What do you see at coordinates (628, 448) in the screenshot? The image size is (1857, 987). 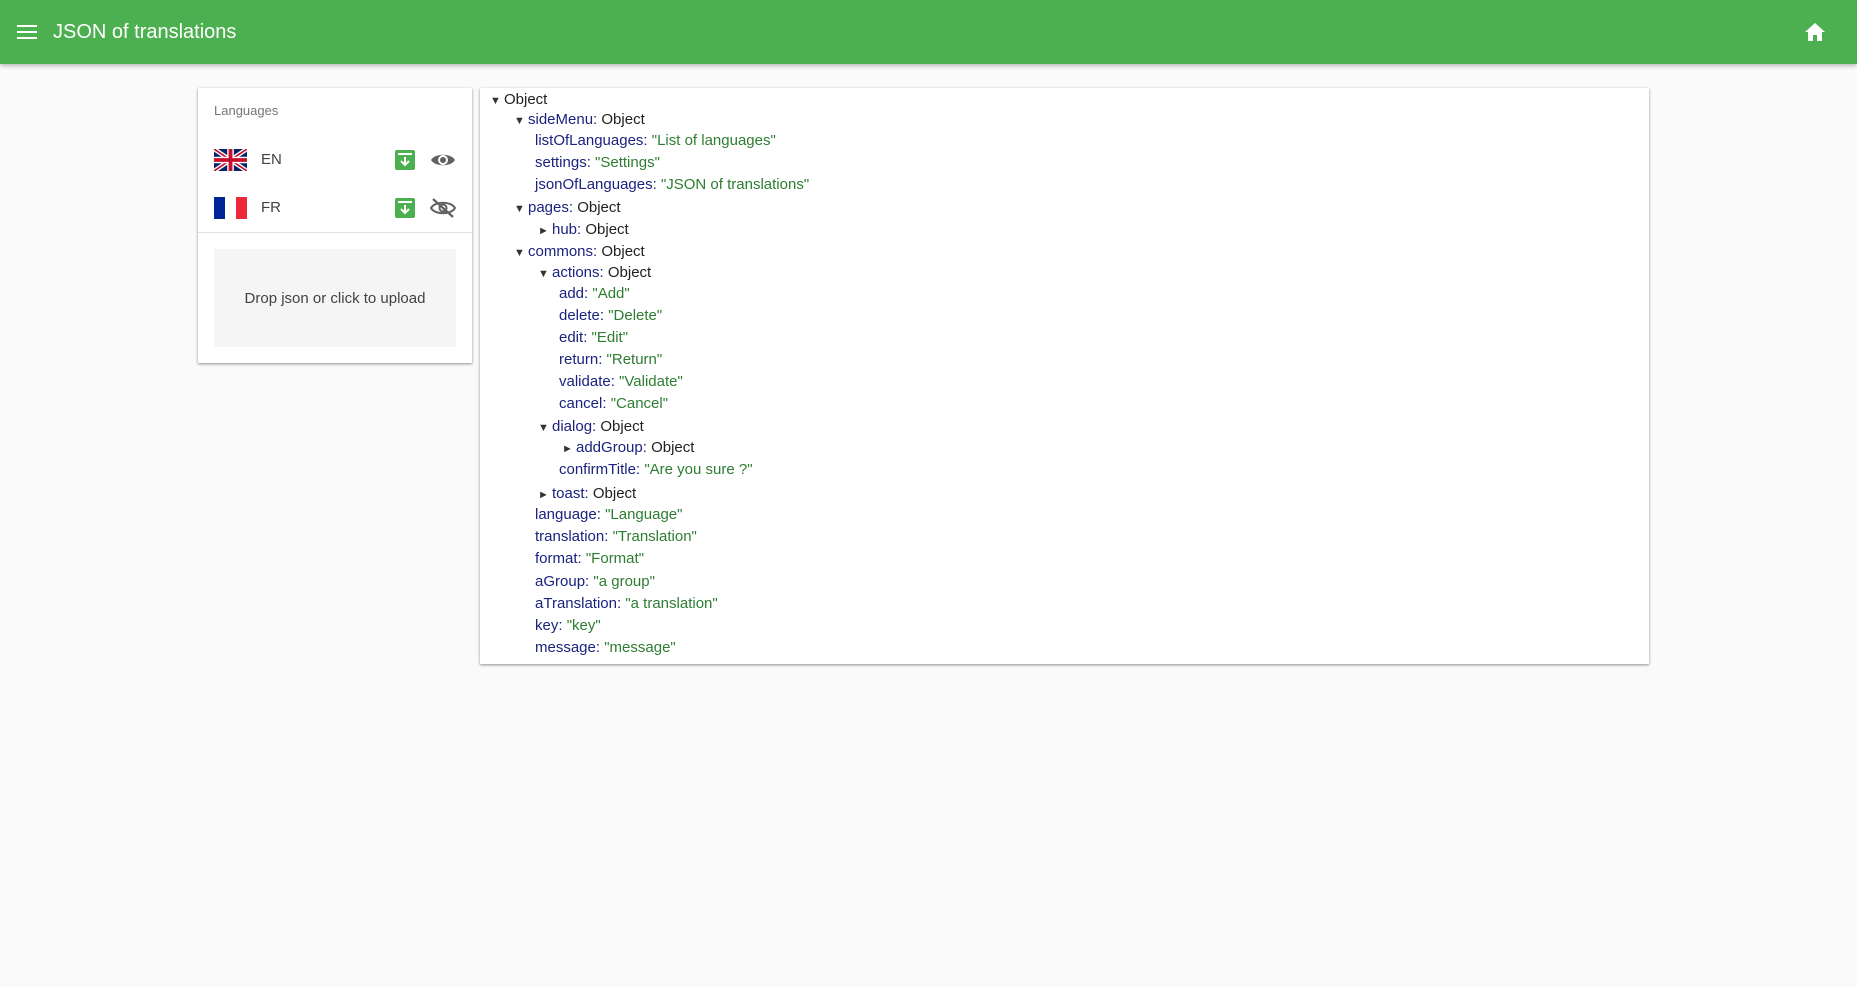 I see `tree-node-addgroup: ► addGroup: Object` at bounding box center [628, 448].